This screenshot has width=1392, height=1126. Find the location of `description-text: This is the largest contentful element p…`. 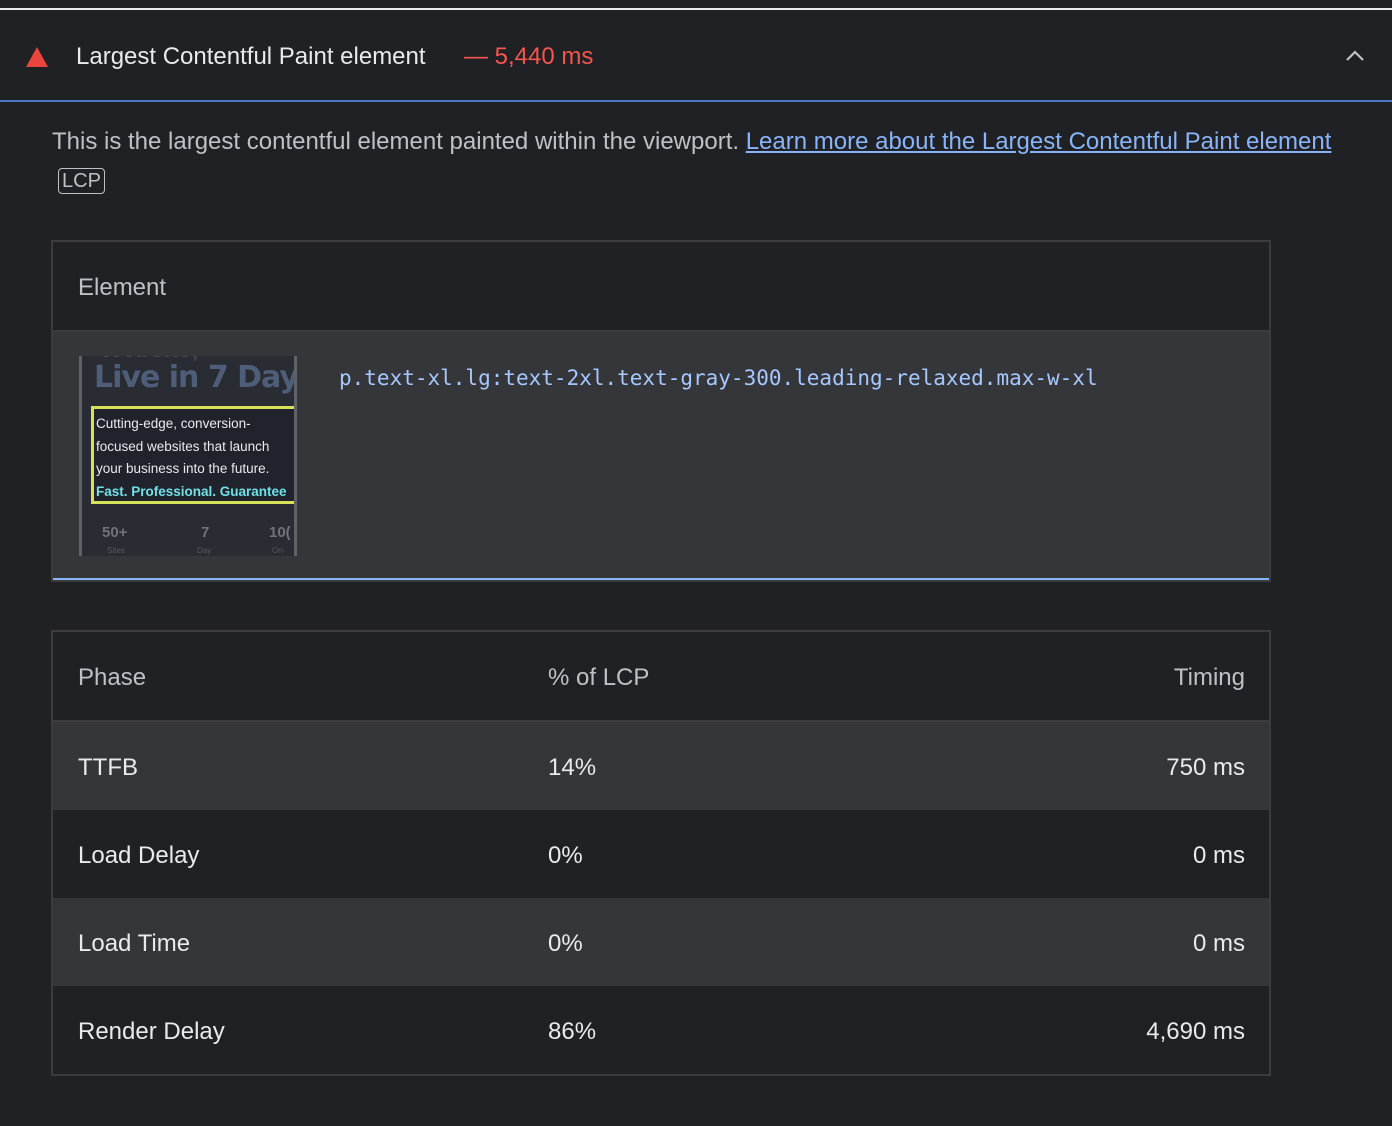

description-text: This is the largest contentful element p… is located at coordinates (399, 141).